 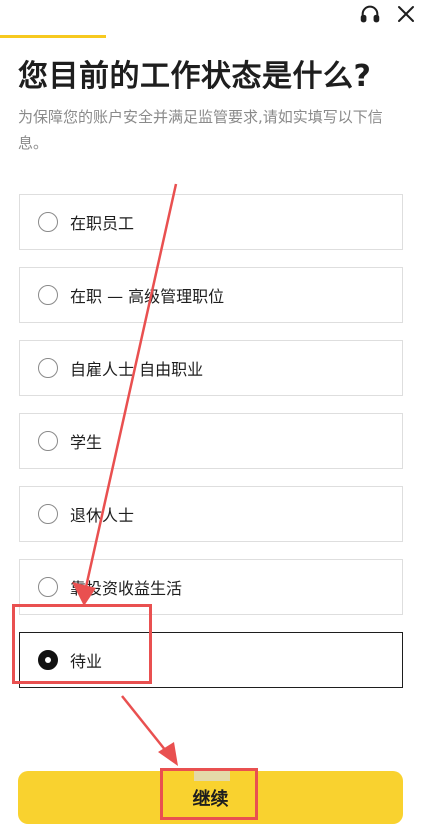 I want to click on option-label: 靠投资收益生活, so click(x=126, y=588).